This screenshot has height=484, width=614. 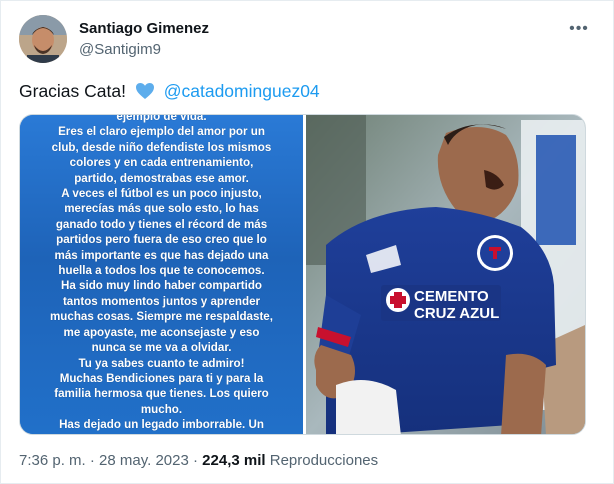 I want to click on story-line: me apoyaste, me aconsejaste y eso, so click(x=161, y=332).